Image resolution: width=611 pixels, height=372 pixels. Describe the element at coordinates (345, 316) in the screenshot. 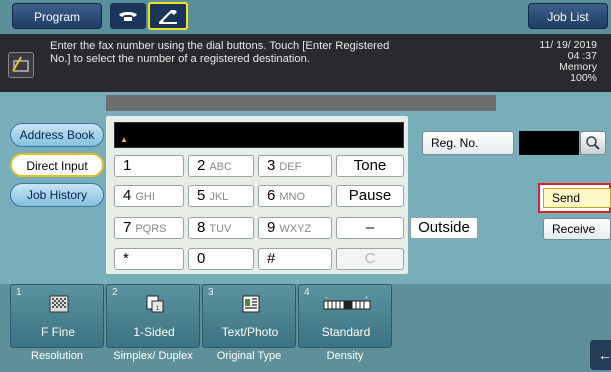

I see `density-setting: 4 – + Standard` at that location.